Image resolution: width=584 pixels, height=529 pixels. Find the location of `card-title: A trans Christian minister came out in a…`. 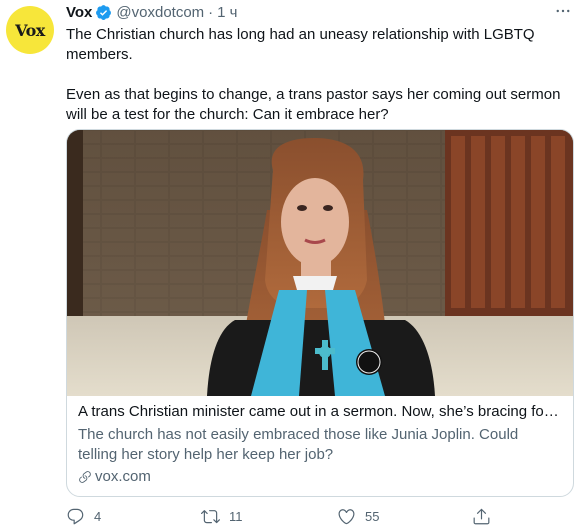

card-title: A trans Christian minister came out in a… is located at coordinates (319, 412).